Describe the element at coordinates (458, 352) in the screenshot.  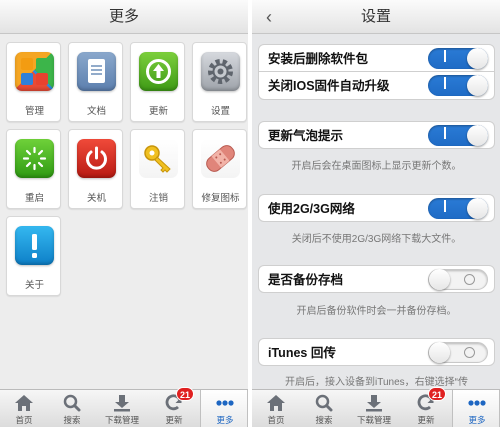
I see `itunes-transfer-toggle` at that location.